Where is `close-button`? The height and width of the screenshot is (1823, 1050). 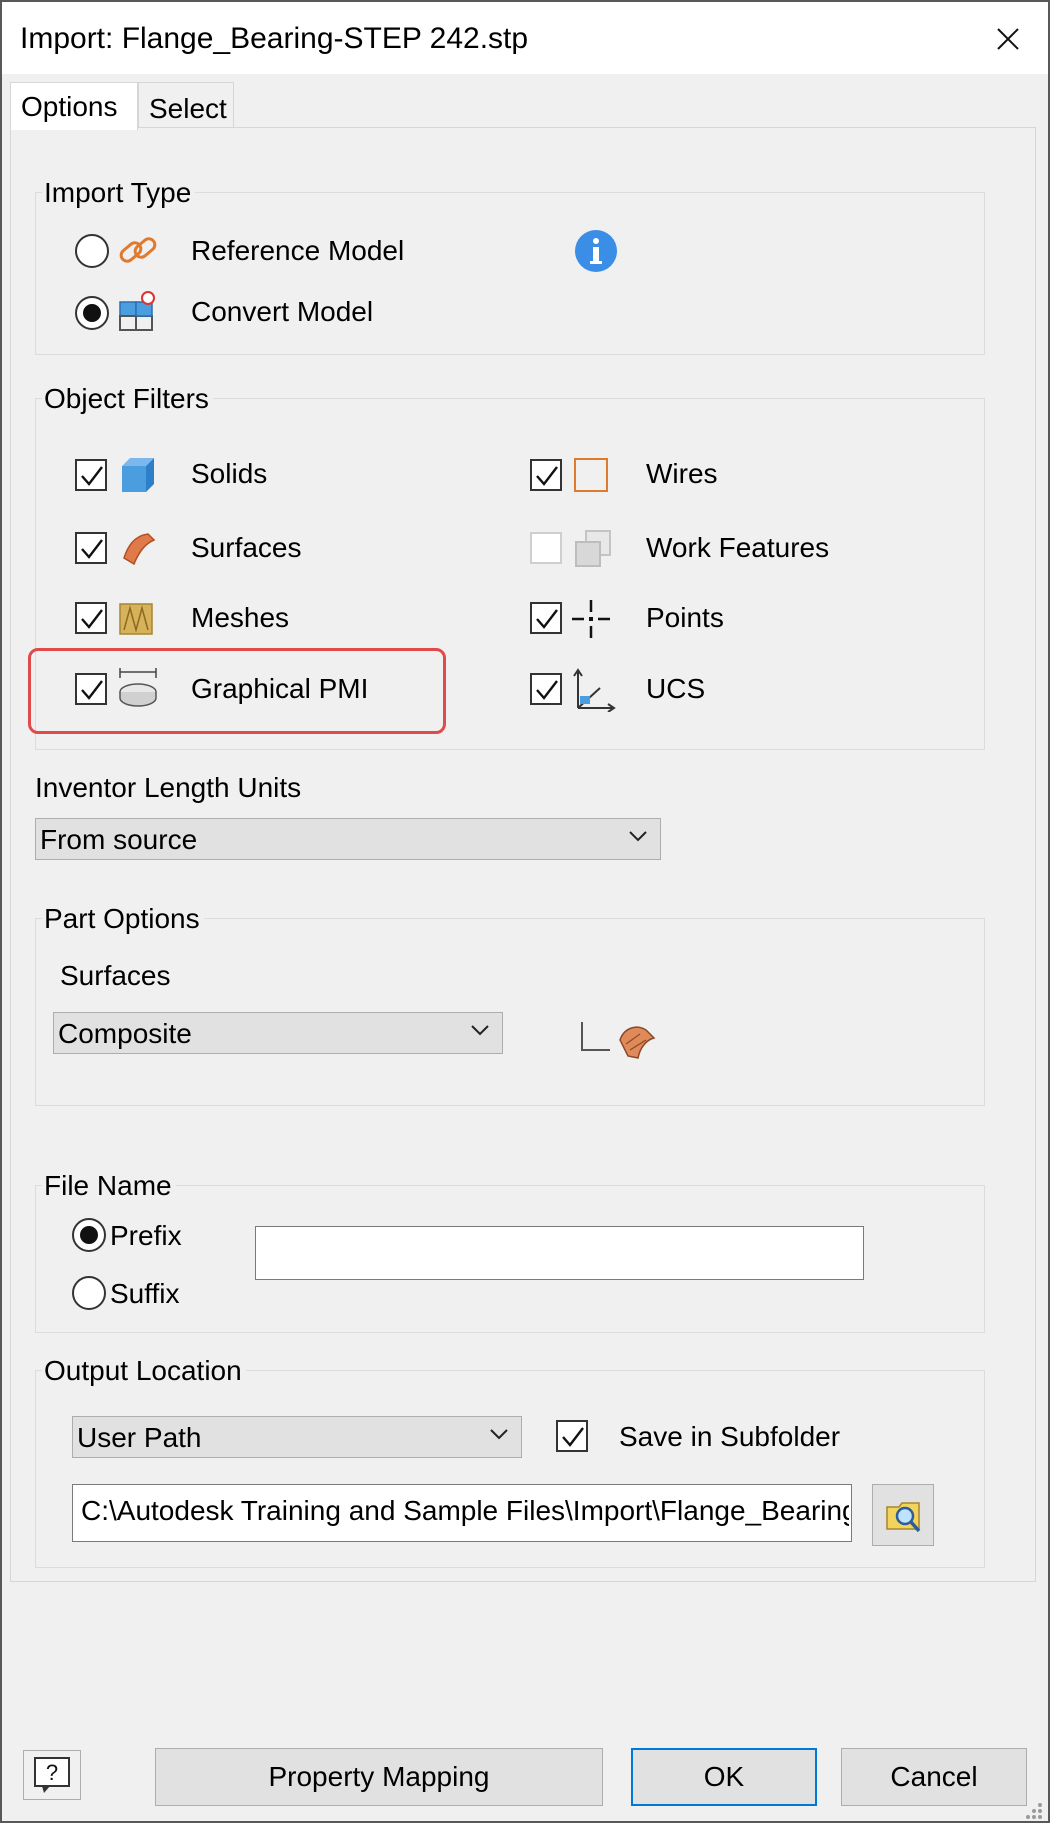
close-button is located at coordinates (1008, 39).